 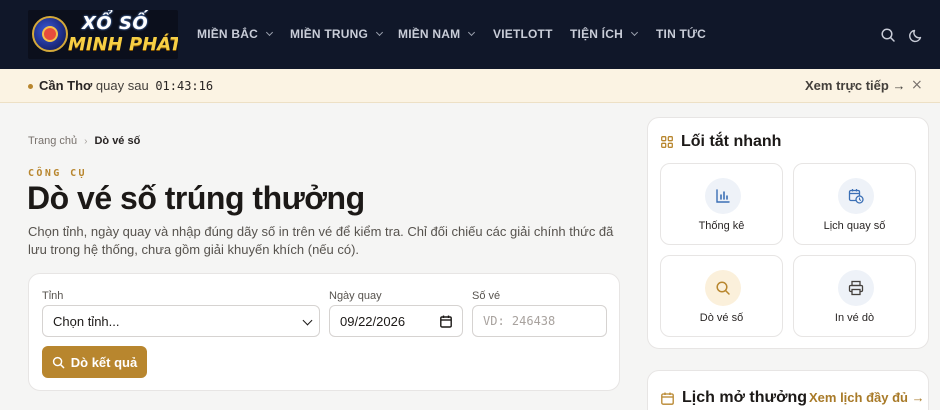 I want to click on ticket-label: Số vé, so click(x=486, y=296).